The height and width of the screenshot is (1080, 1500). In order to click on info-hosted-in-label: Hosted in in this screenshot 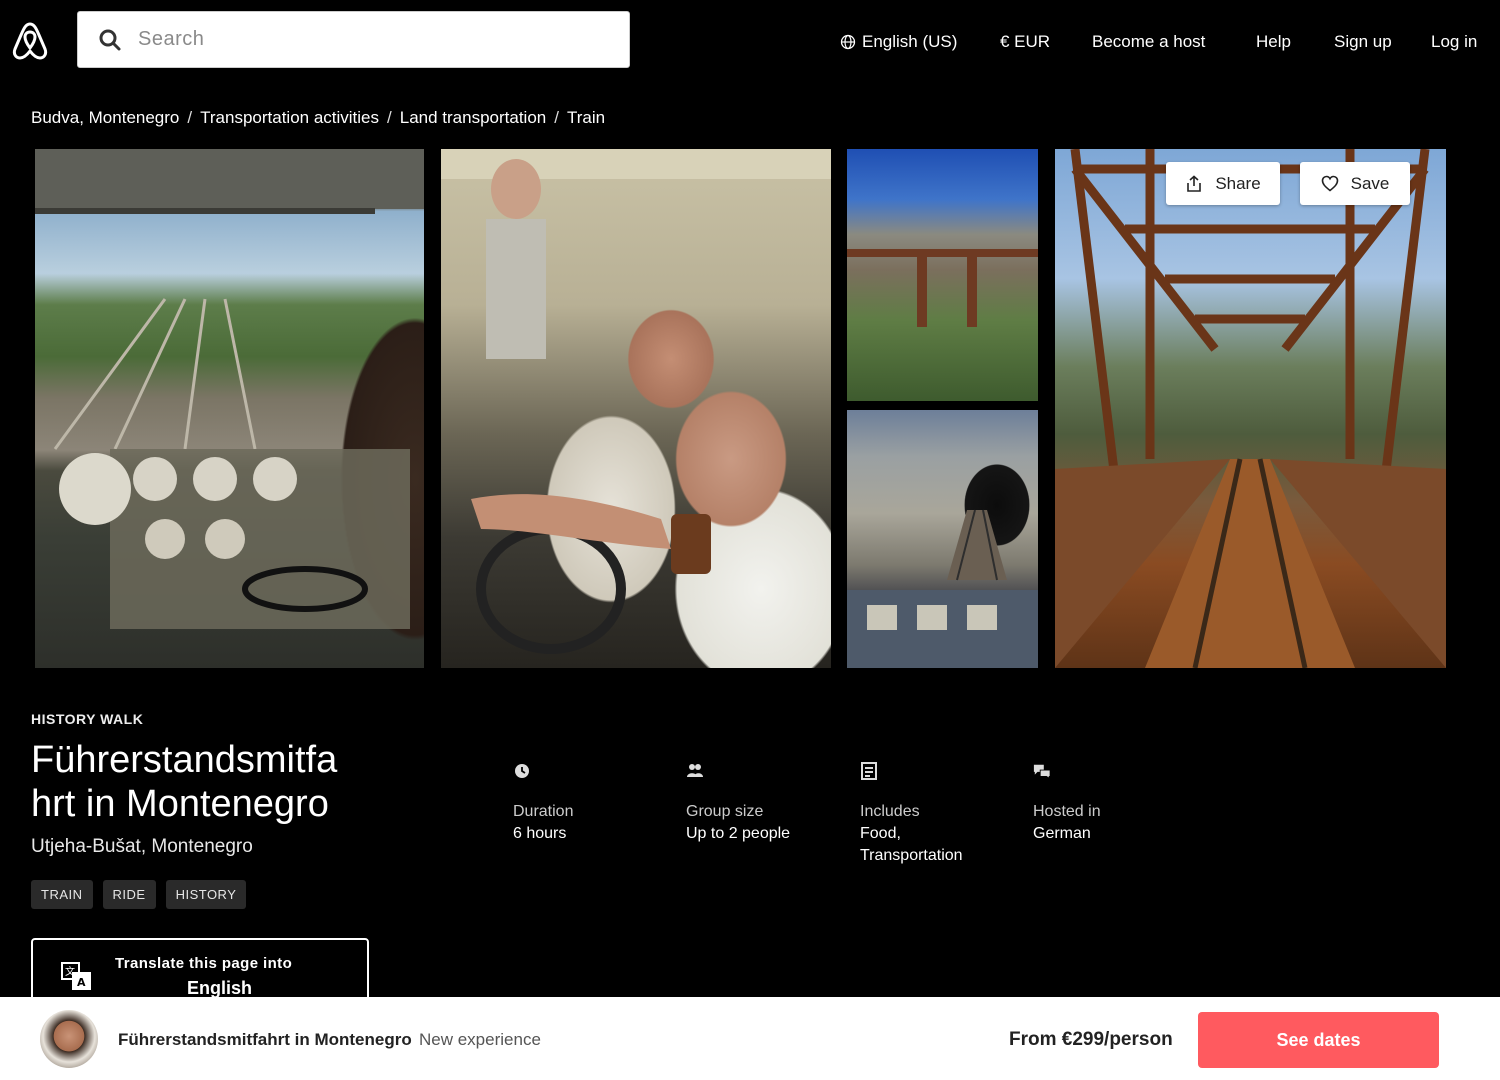, I will do `click(1067, 811)`.